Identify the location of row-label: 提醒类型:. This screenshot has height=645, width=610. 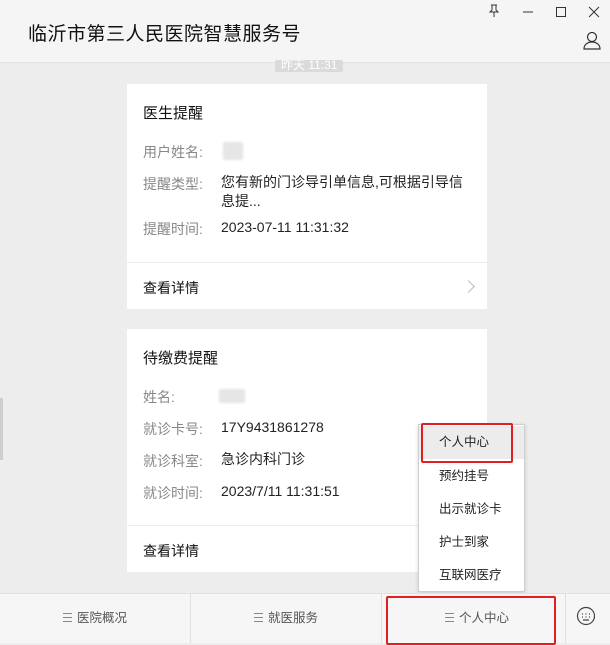
(173, 184).